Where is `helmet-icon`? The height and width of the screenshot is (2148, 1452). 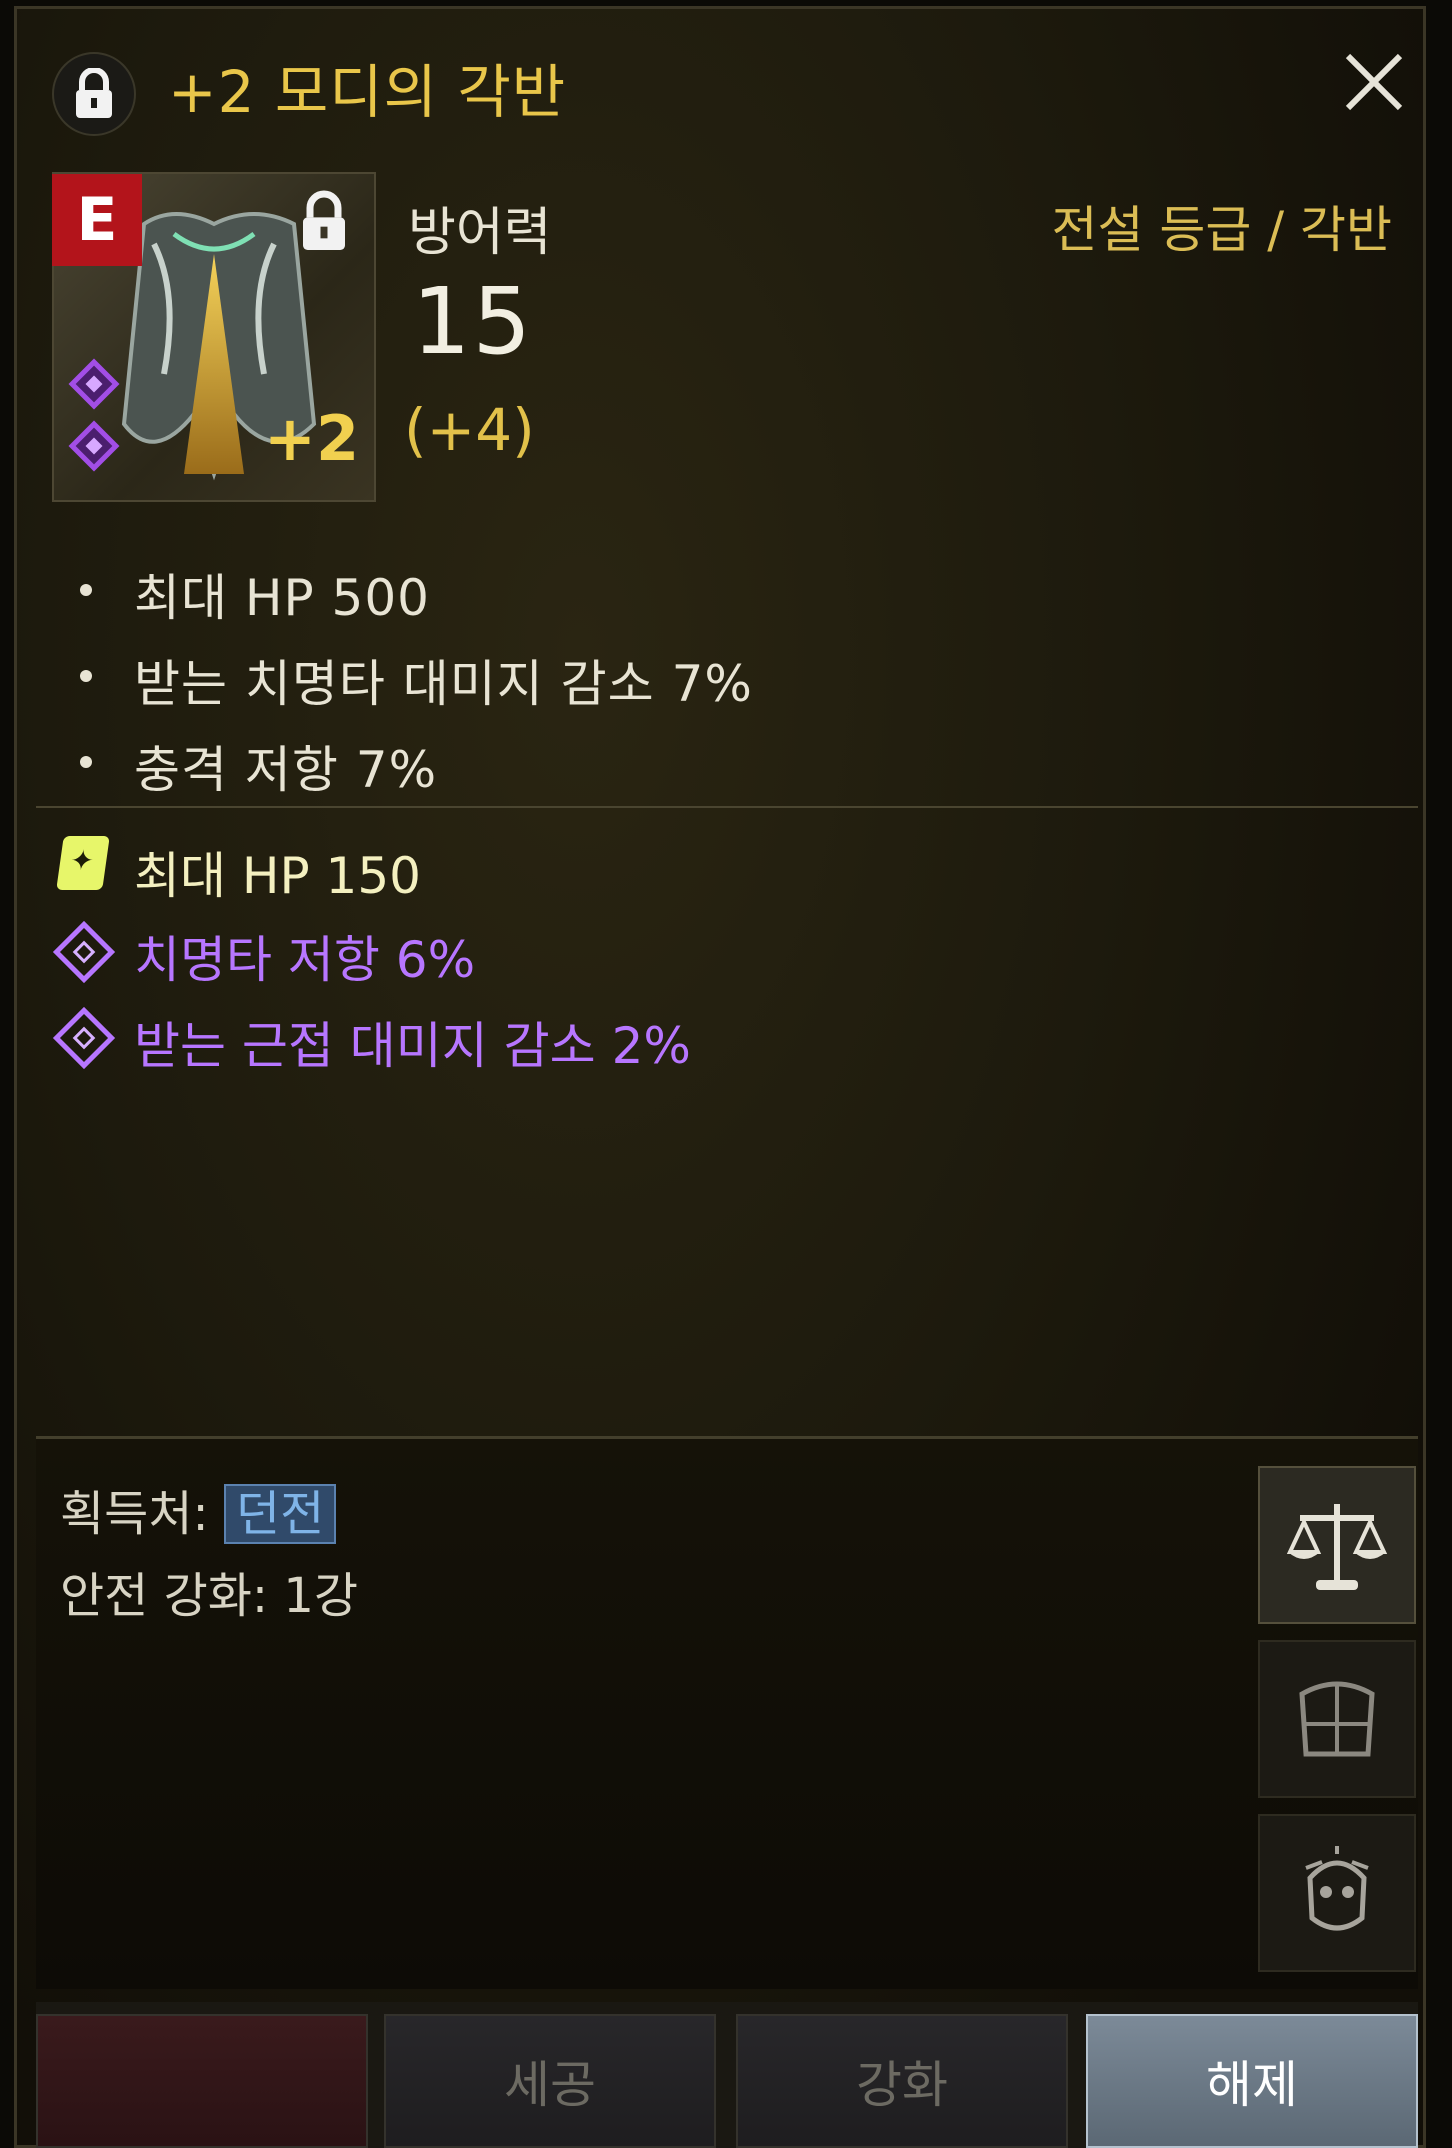 helmet-icon is located at coordinates (1337, 1888).